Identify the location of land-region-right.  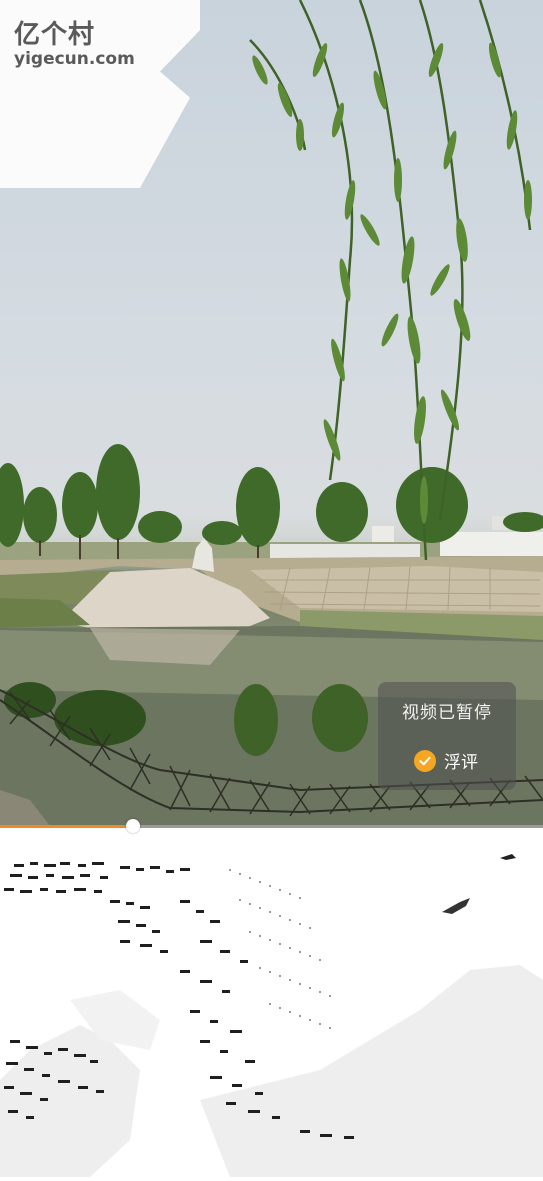
(371, 1071).